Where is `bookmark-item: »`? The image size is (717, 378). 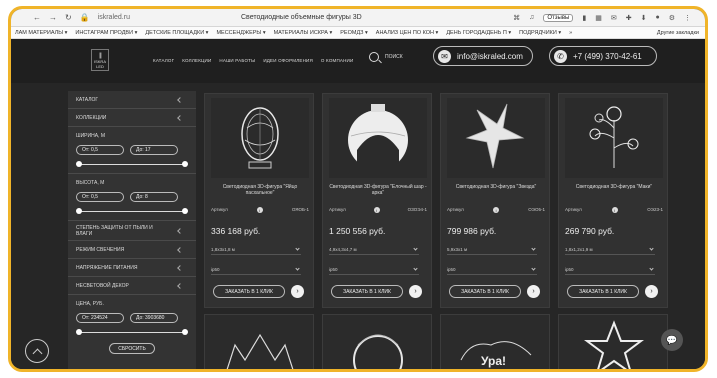 bookmark-item: » is located at coordinates (570, 33).